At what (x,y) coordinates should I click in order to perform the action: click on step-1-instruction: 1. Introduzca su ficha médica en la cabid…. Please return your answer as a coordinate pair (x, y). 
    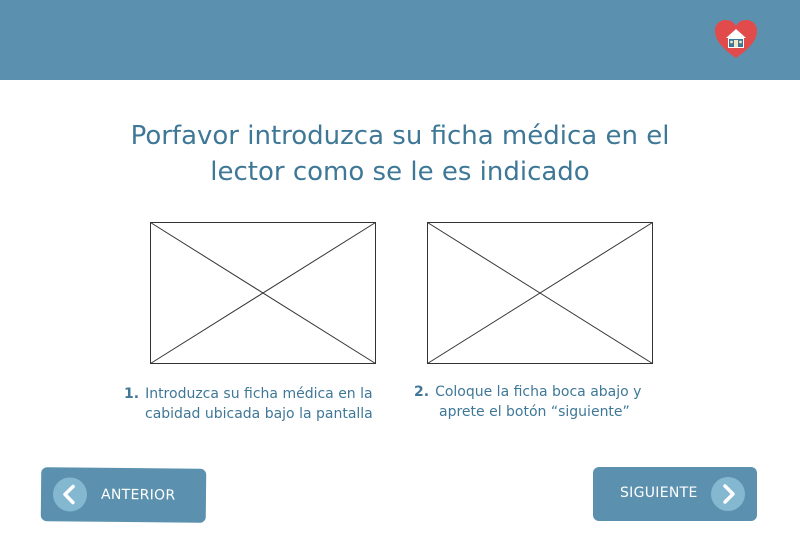
    Looking at the image, I should click on (259, 404).